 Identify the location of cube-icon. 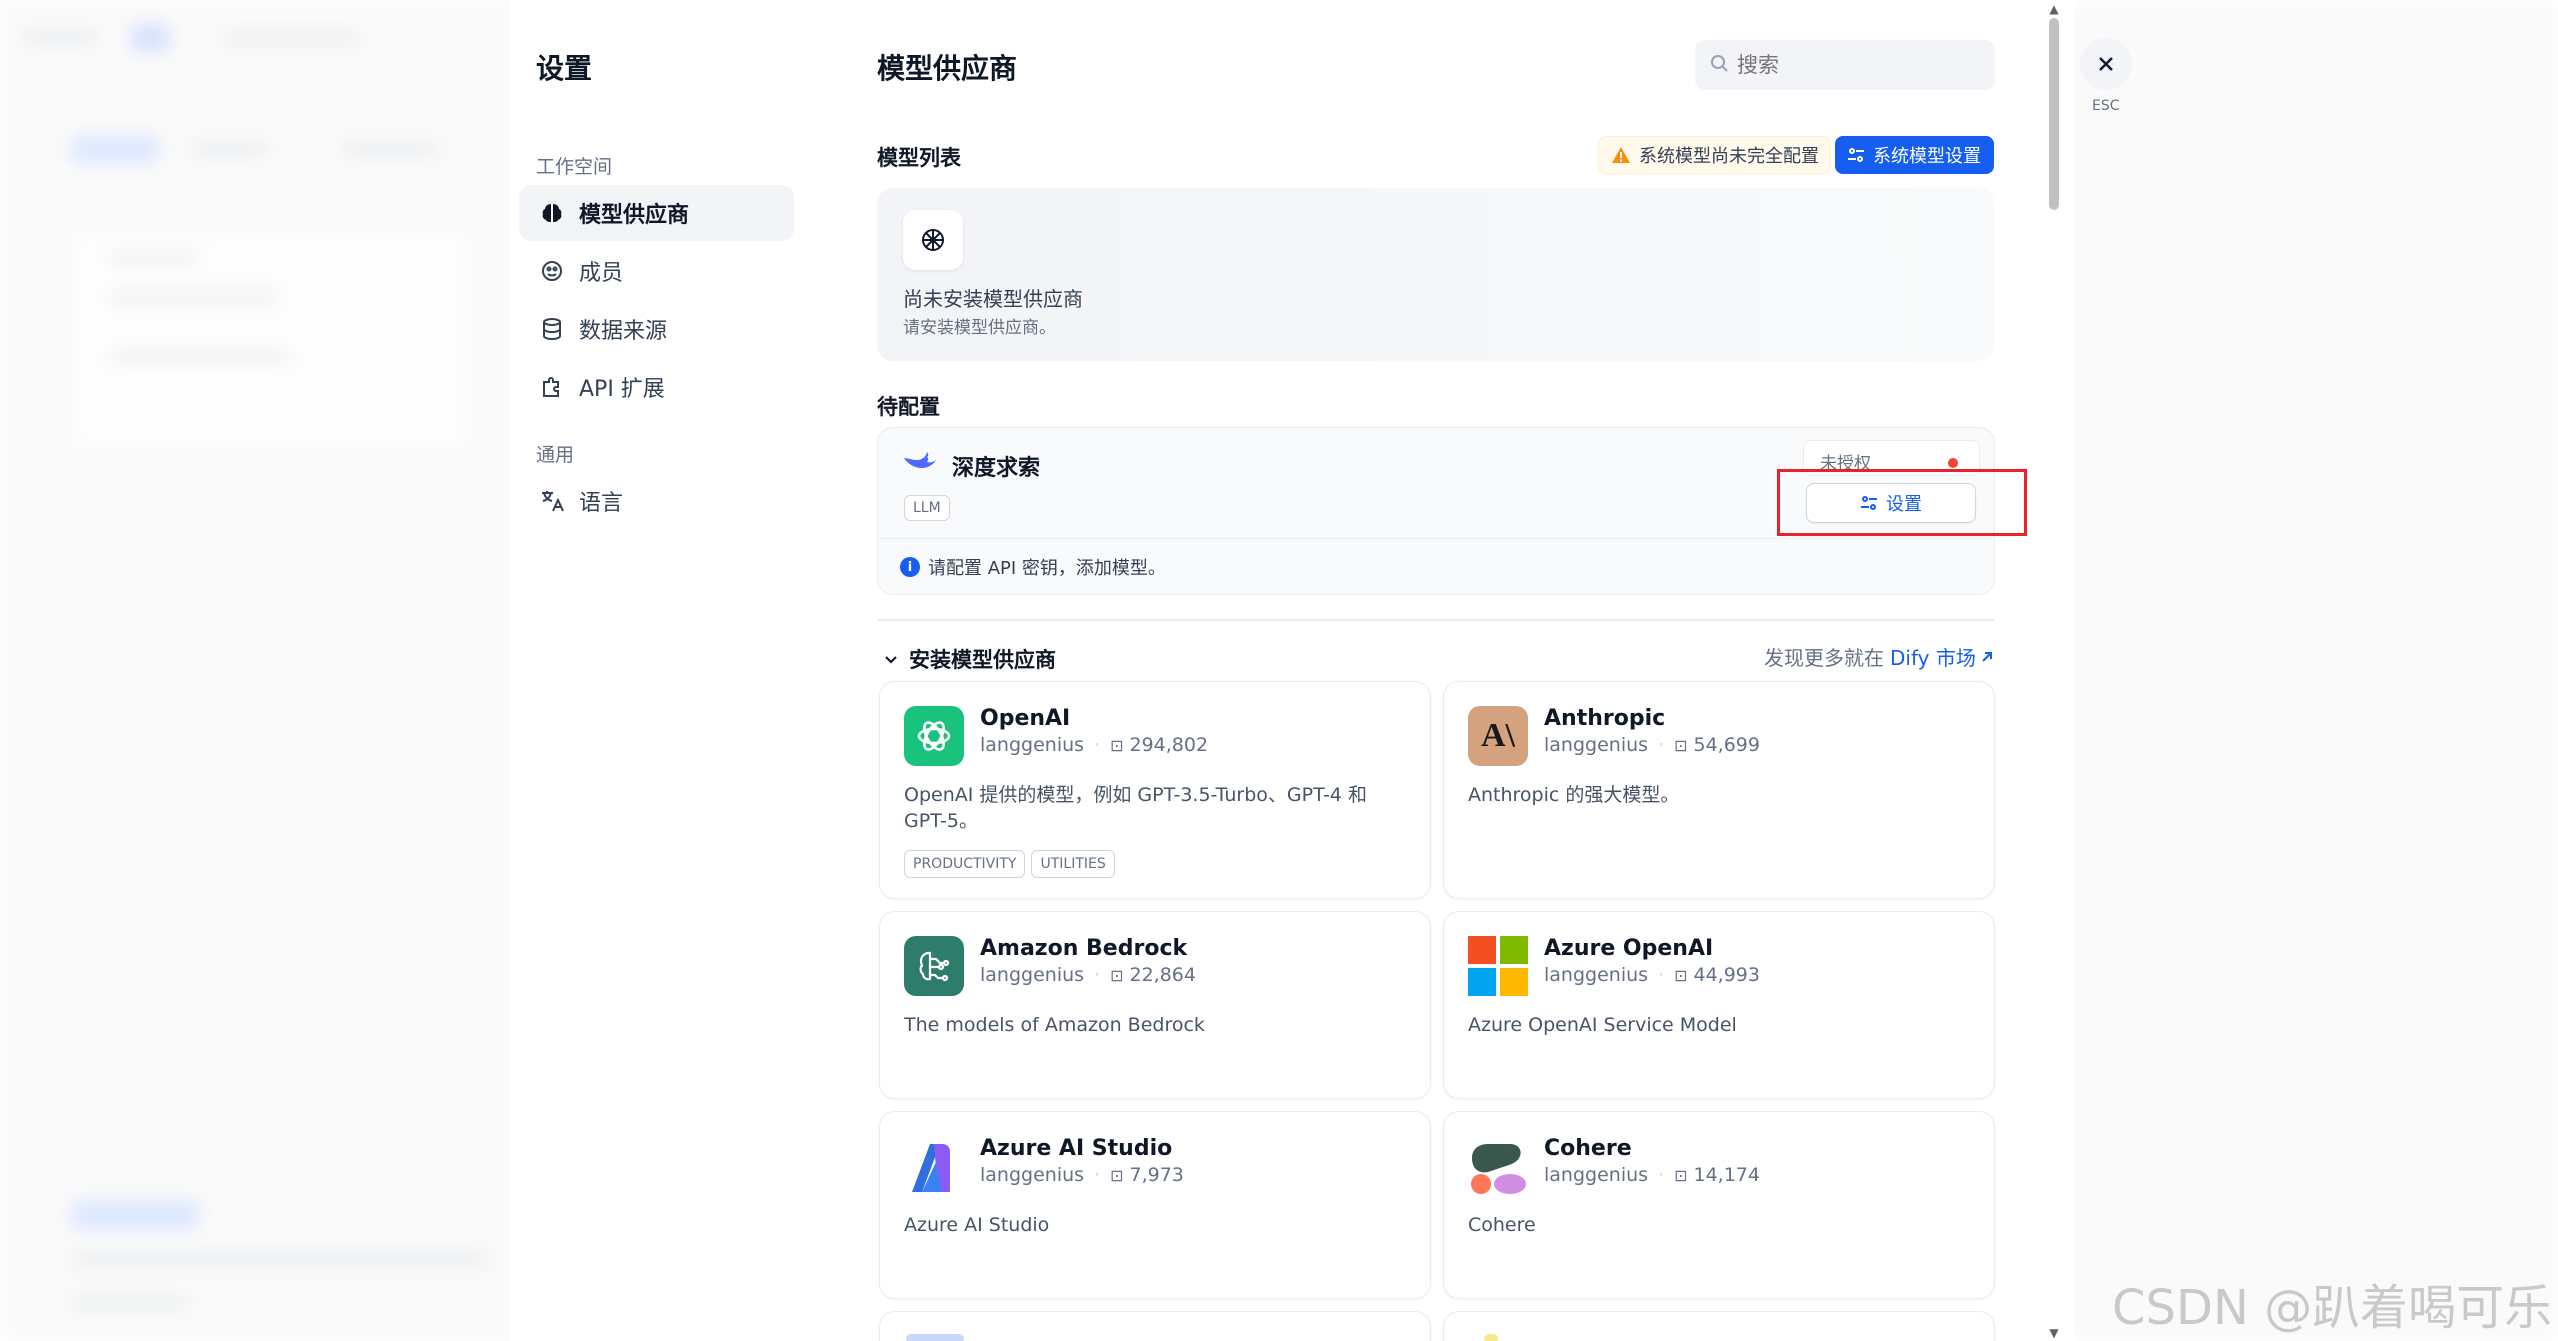
(933, 240).